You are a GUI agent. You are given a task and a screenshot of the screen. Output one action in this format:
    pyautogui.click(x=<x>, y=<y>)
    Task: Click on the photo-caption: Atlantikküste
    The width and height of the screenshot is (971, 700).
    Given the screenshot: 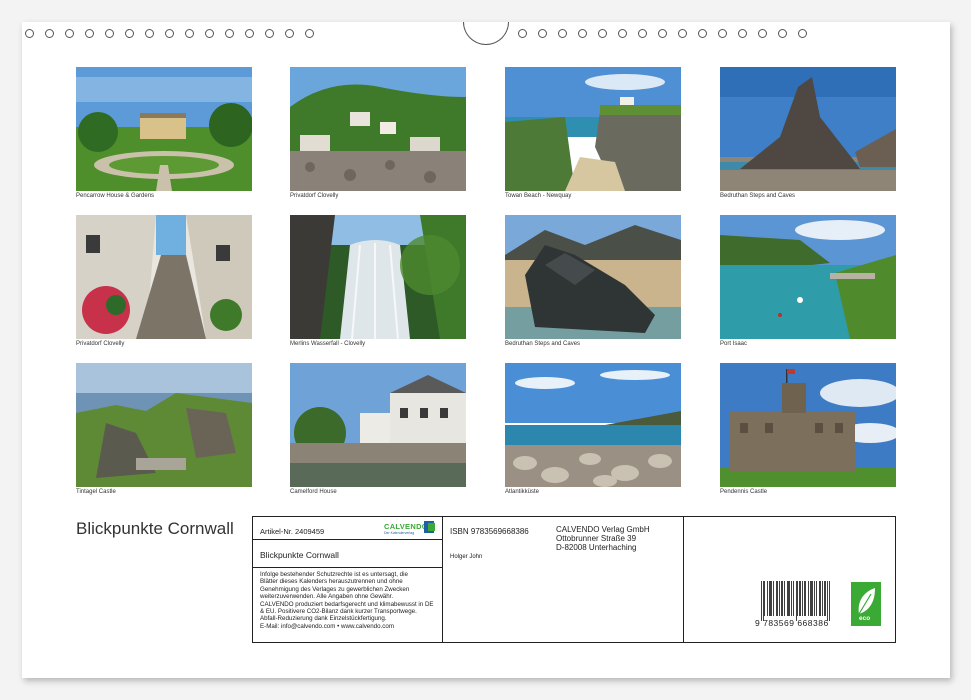 What is the action you would take?
    pyautogui.click(x=522, y=492)
    